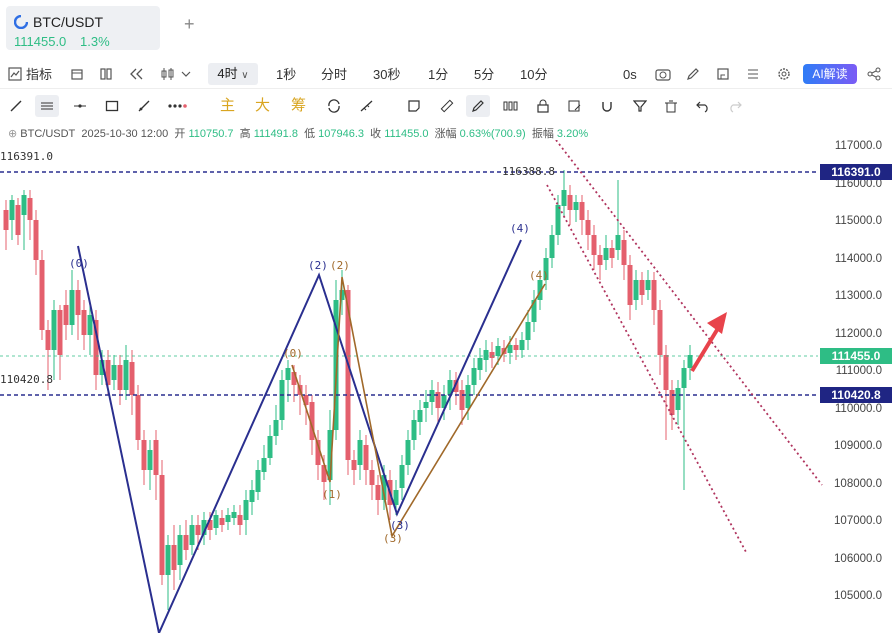 The width and height of the screenshot is (892, 633). I want to click on layout-icon, so click(106, 74).